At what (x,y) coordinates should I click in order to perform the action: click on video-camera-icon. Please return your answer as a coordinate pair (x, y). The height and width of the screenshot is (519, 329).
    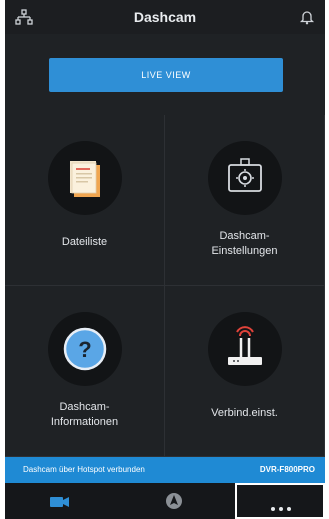
    Looking at the image, I should click on (60, 504).